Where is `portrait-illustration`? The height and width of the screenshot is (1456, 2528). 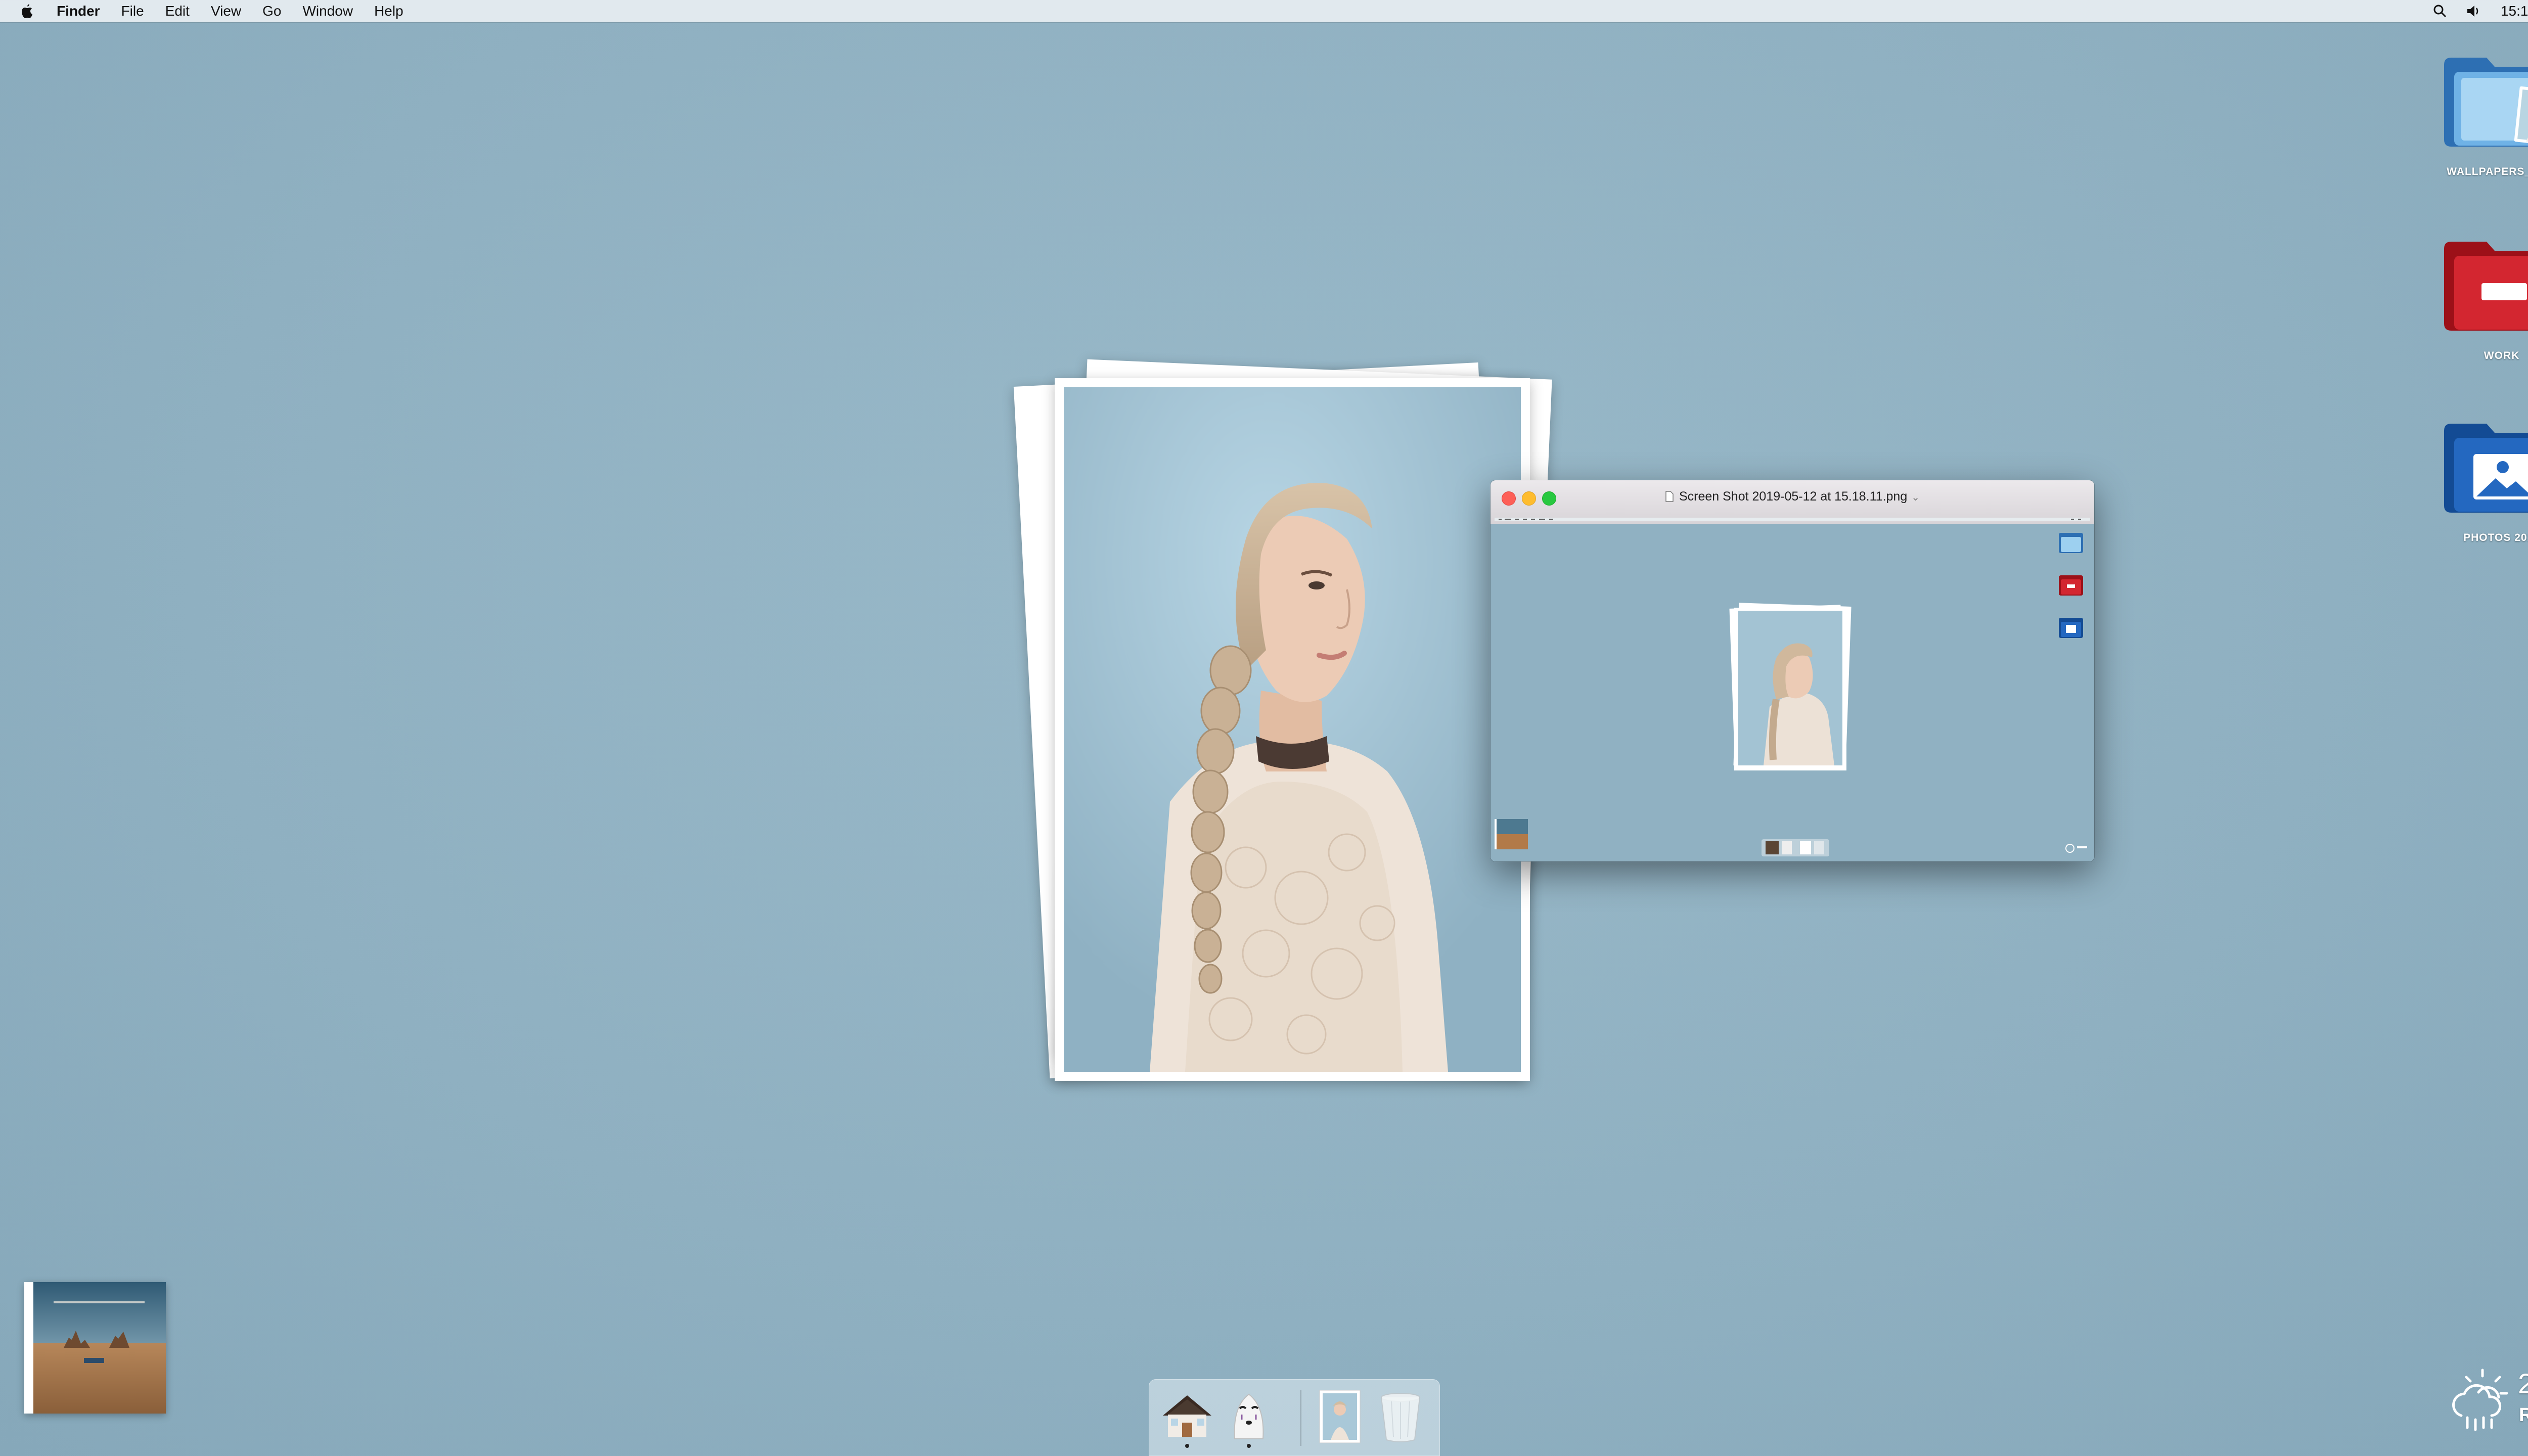
portrait-illustration is located at coordinates (1293, 729).